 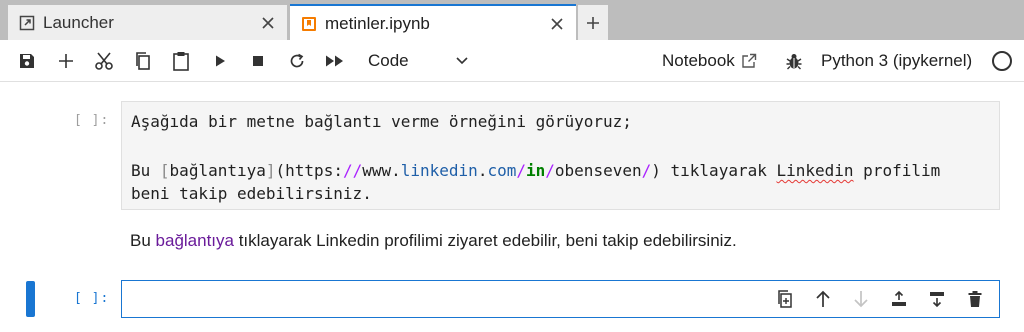 What do you see at coordinates (377, 23) in the screenshot?
I see `tab-notebook-label: metinler.ipynb` at bounding box center [377, 23].